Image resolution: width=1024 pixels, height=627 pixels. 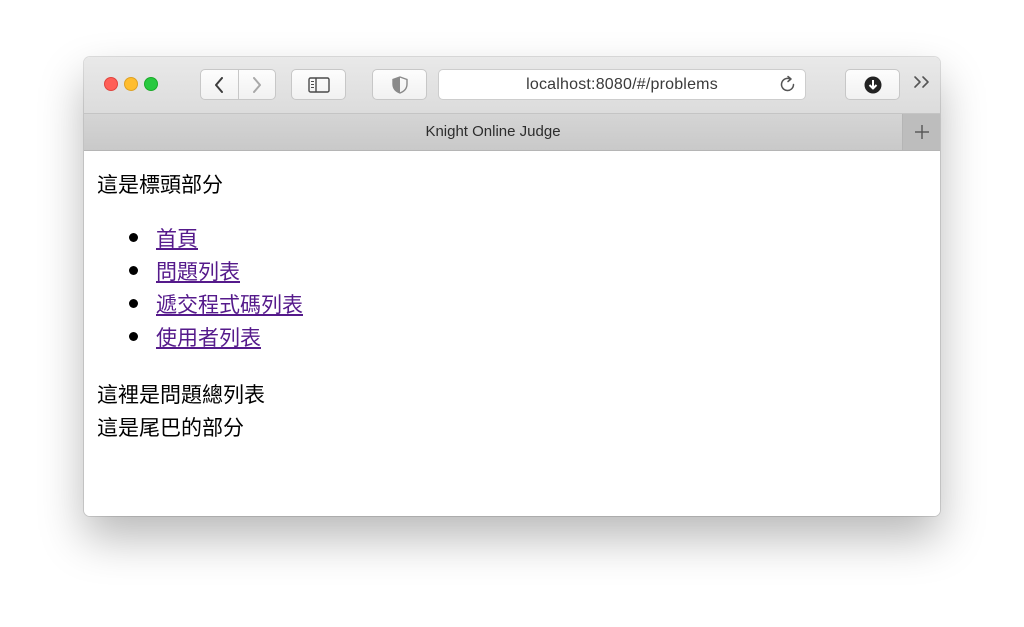 I want to click on privacy-shield-icon, so click(x=399, y=84).